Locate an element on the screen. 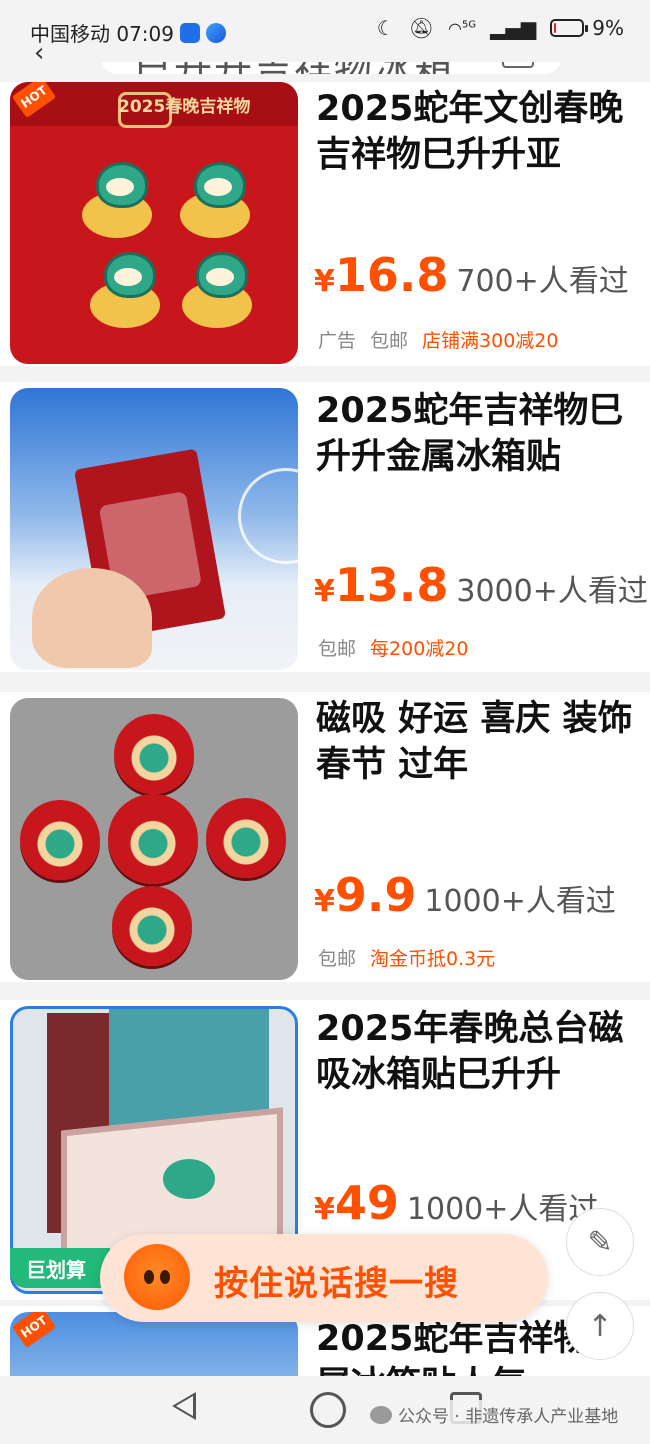 This screenshot has width=650, height=1444. nav-back-icon is located at coordinates (184, 1406).